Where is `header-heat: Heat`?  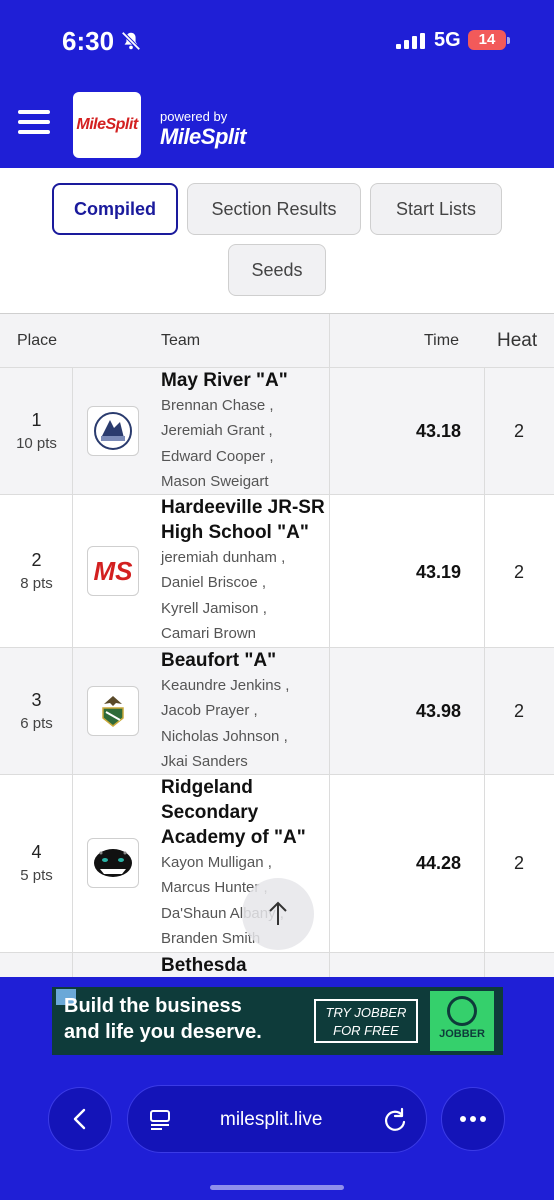
header-heat: Heat is located at coordinates (517, 340).